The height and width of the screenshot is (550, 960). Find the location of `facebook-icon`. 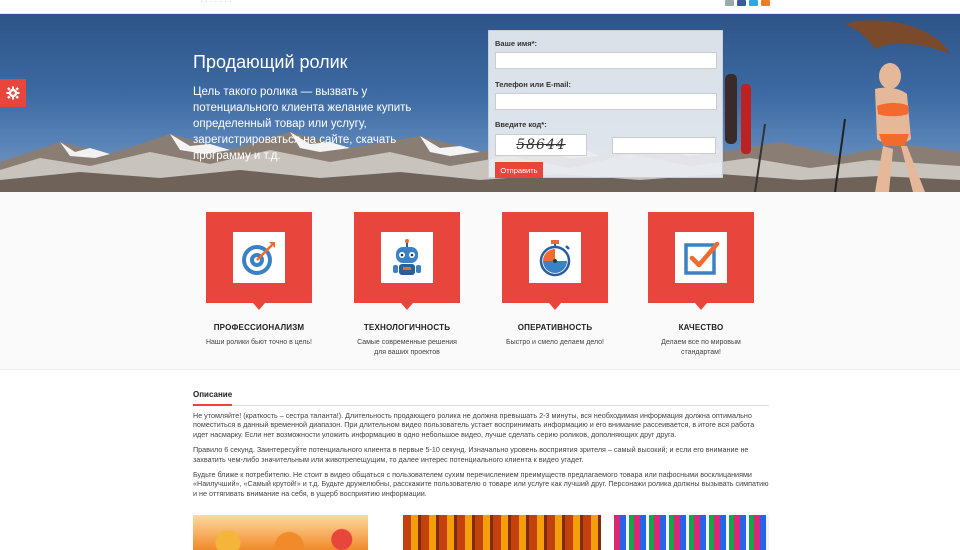

facebook-icon is located at coordinates (741, 3).